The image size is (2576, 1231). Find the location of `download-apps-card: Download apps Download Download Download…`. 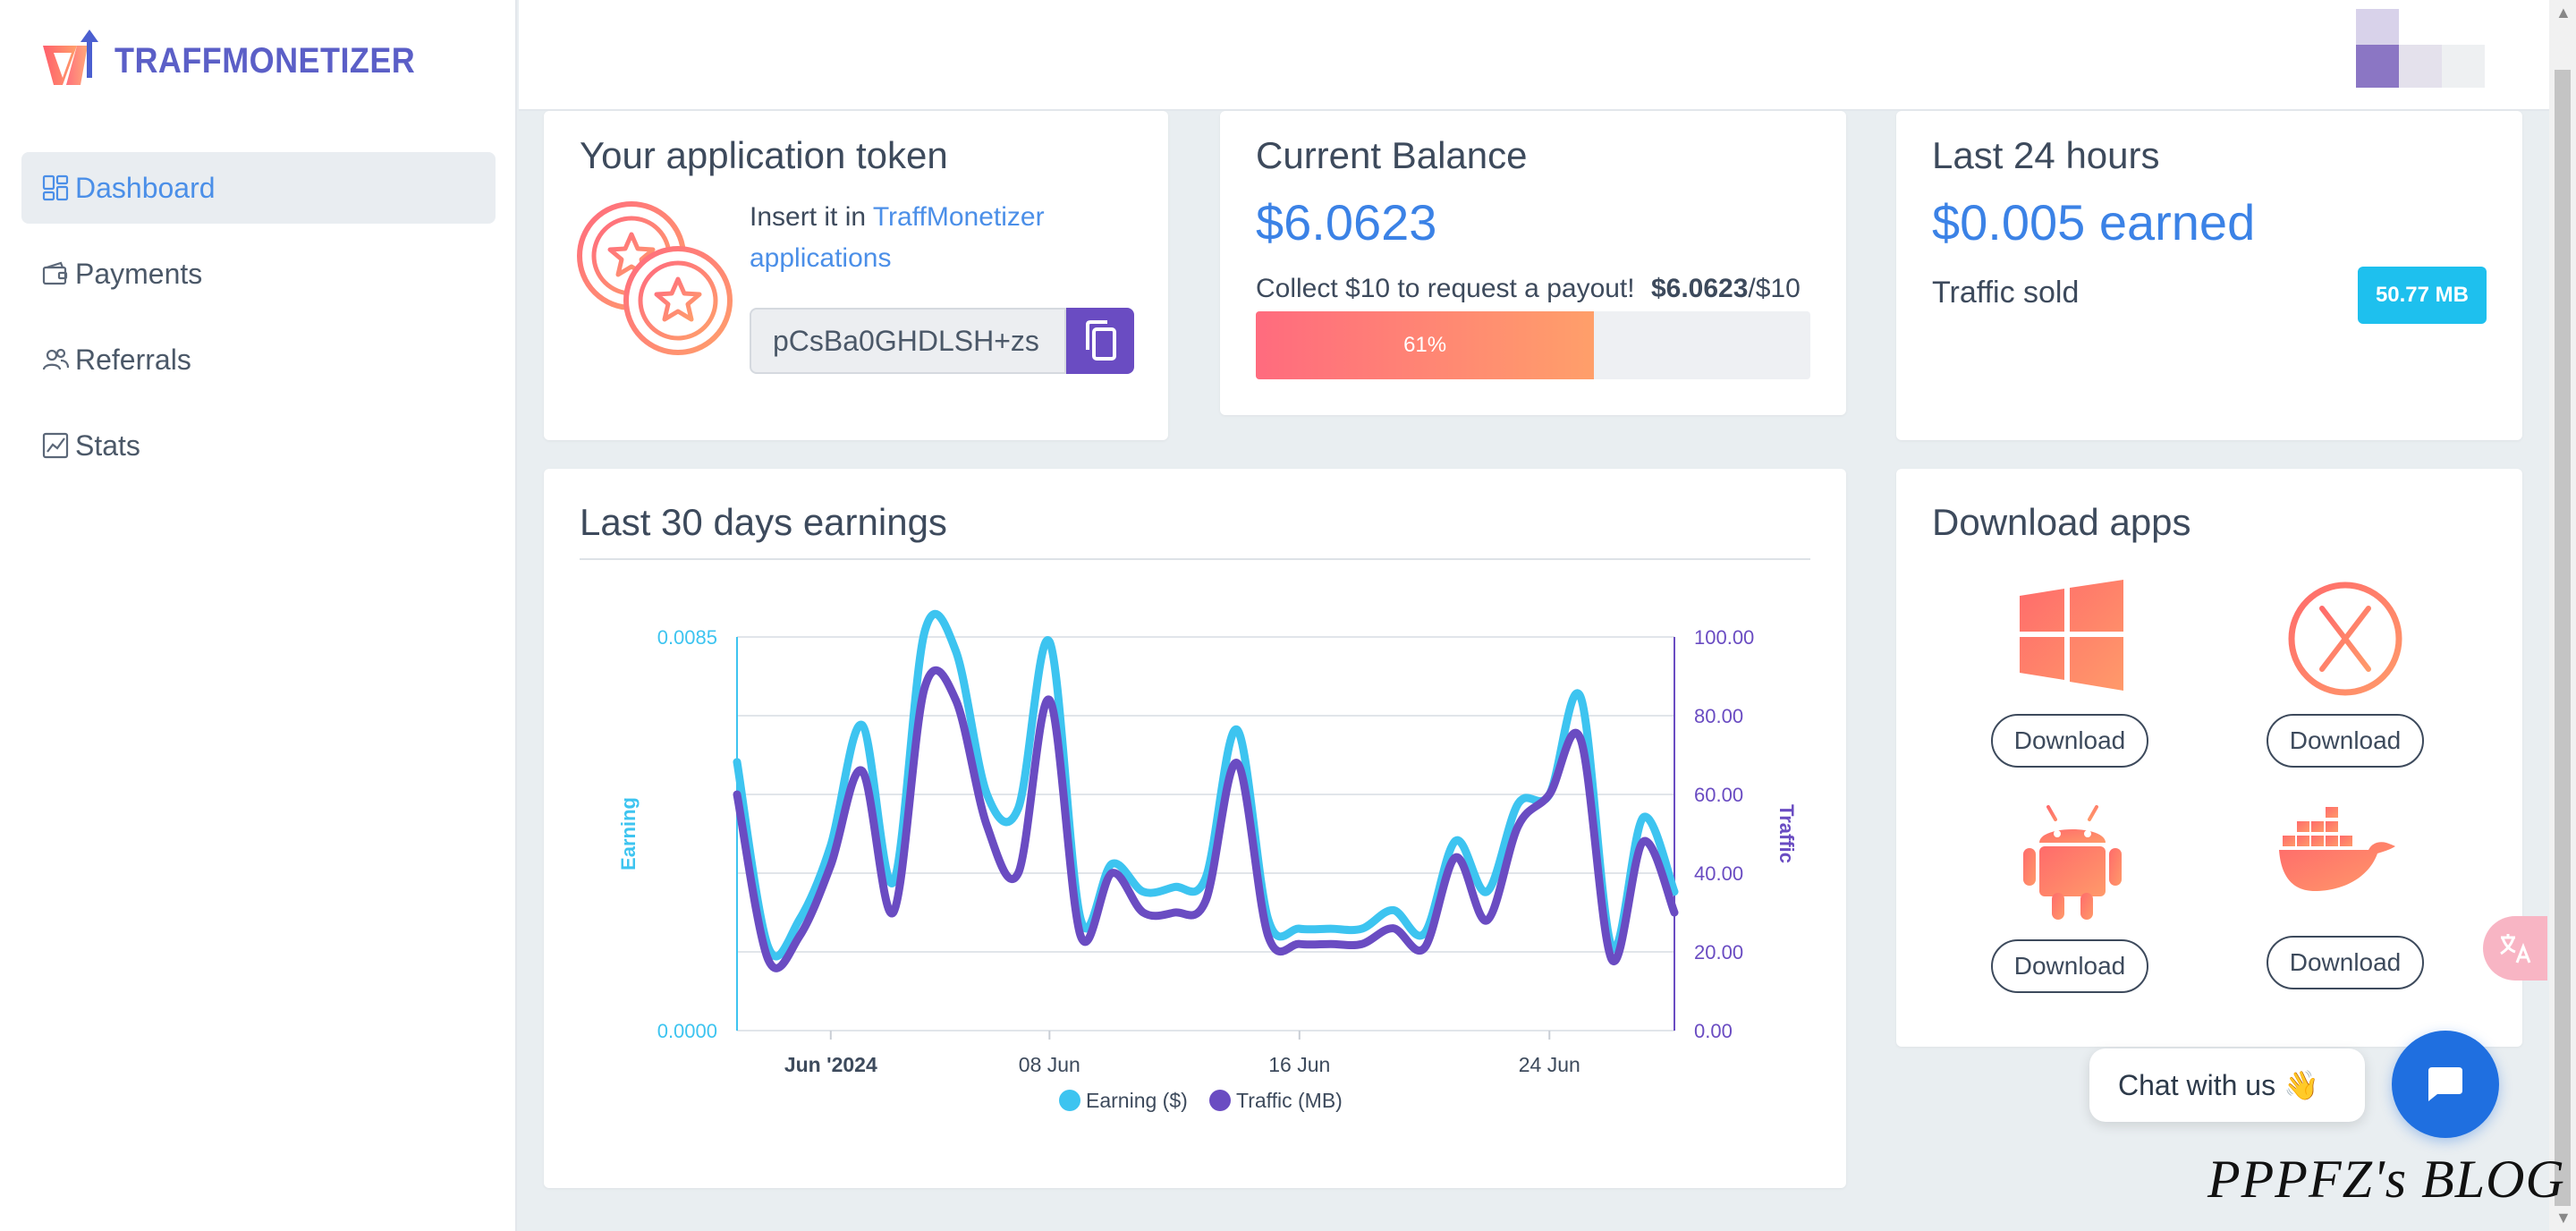

download-apps-card: Download apps Download Download Download… is located at coordinates (2209, 758).